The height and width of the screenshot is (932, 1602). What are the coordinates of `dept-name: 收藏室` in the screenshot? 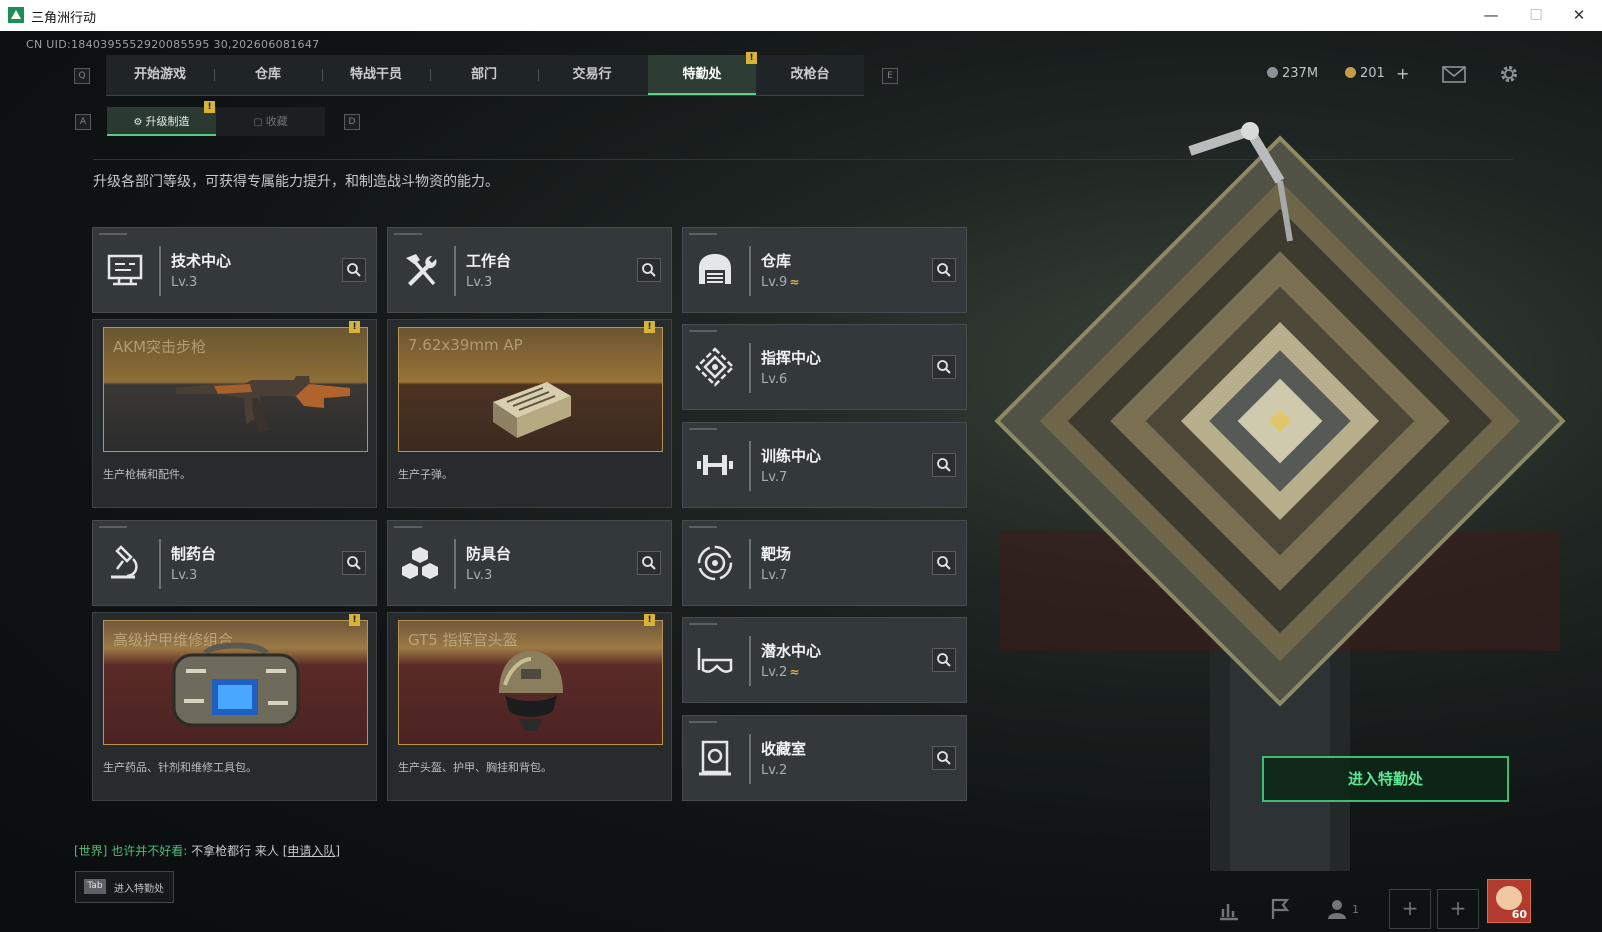 It's located at (784, 749).